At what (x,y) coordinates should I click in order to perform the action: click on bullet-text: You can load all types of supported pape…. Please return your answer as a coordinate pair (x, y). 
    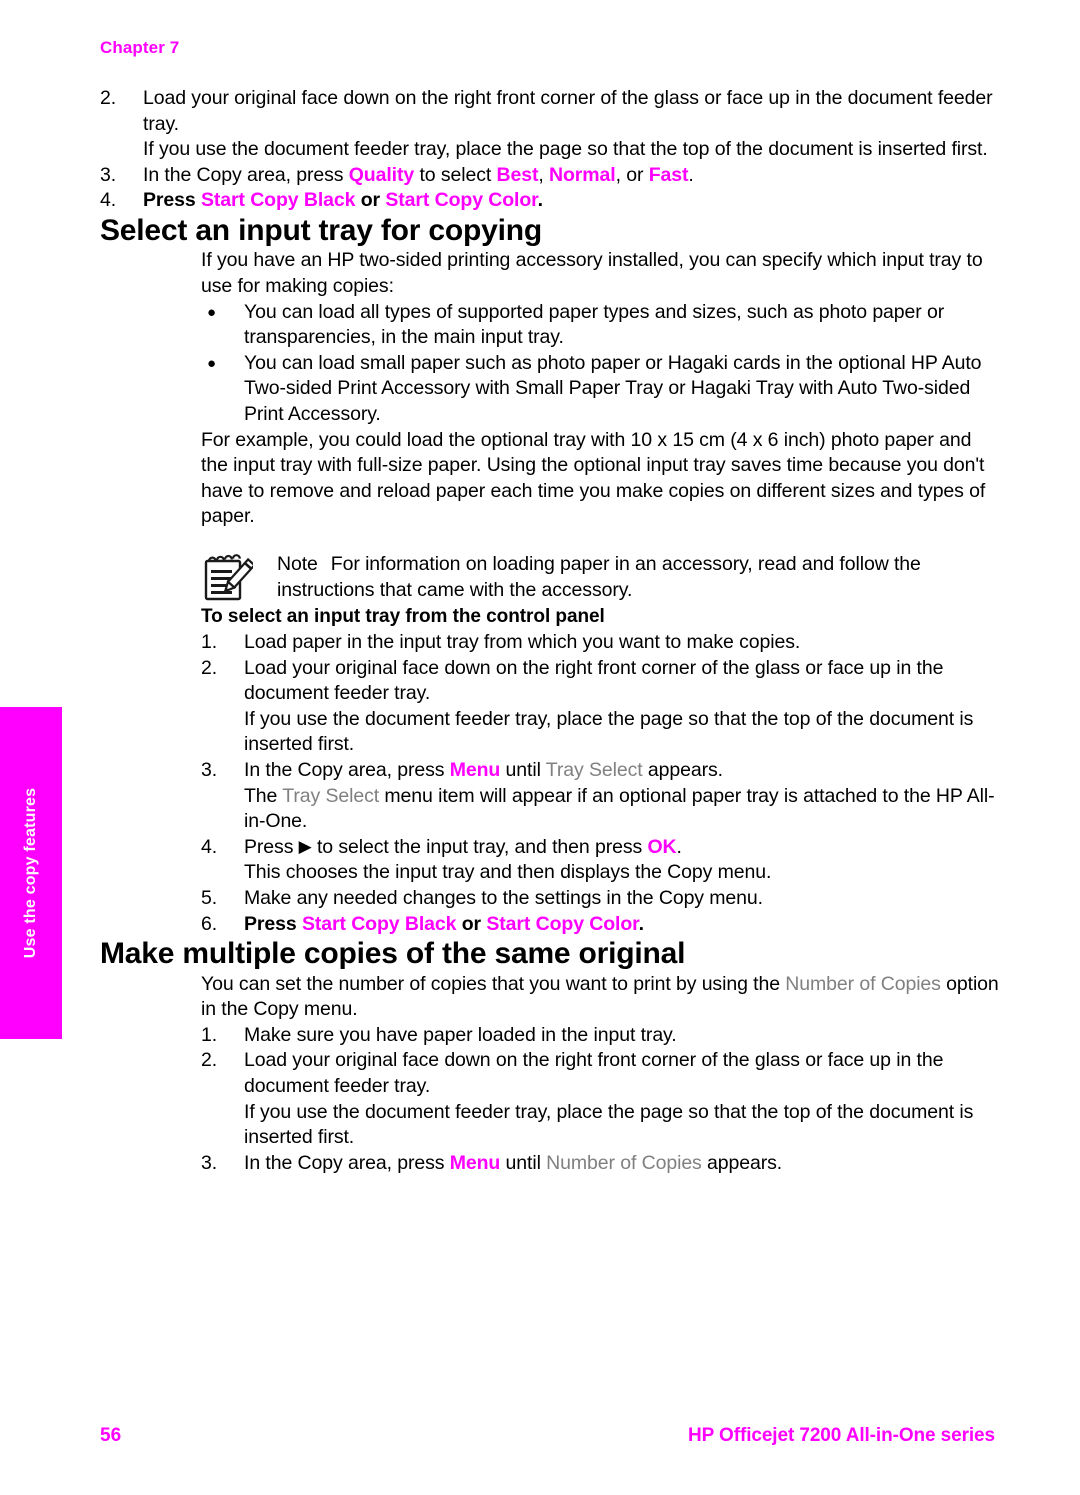
    Looking at the image, I should click on (594, 324).